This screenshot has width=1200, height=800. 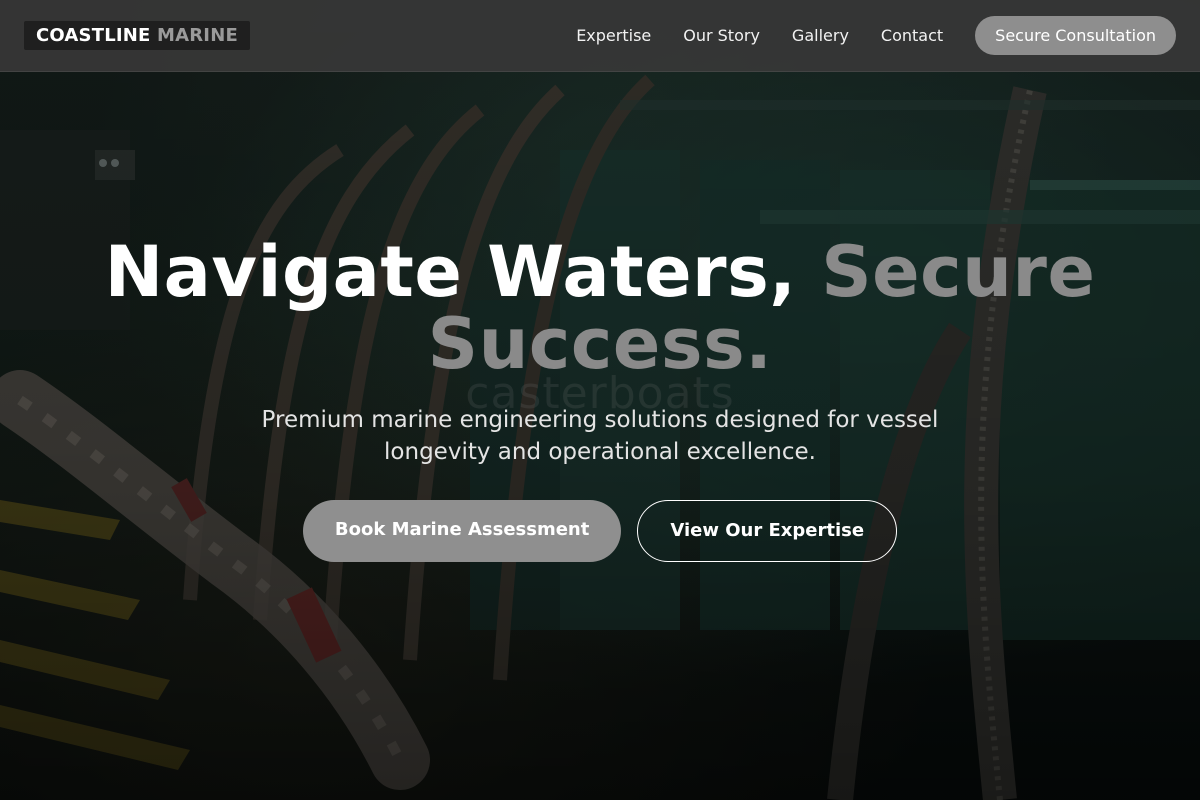 What do you see at coordinates (613, 35) in the screenshot?
I see `nav-link-expertise: Expertise` at bounding box center [613, 35].